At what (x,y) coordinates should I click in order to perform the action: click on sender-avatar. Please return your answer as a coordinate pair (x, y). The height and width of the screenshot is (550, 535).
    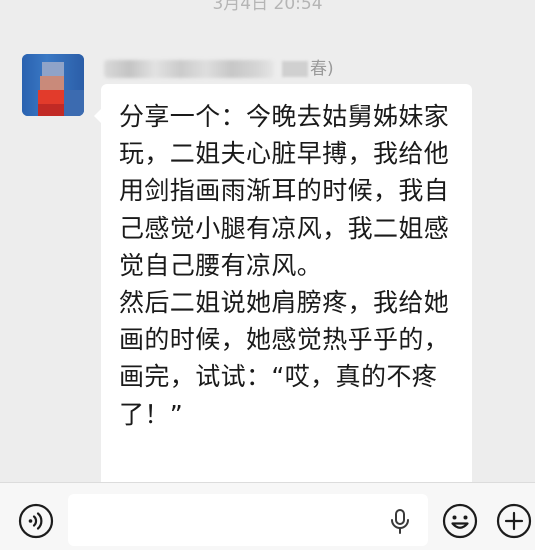
    Looking at the image, I should click on (53, 85).